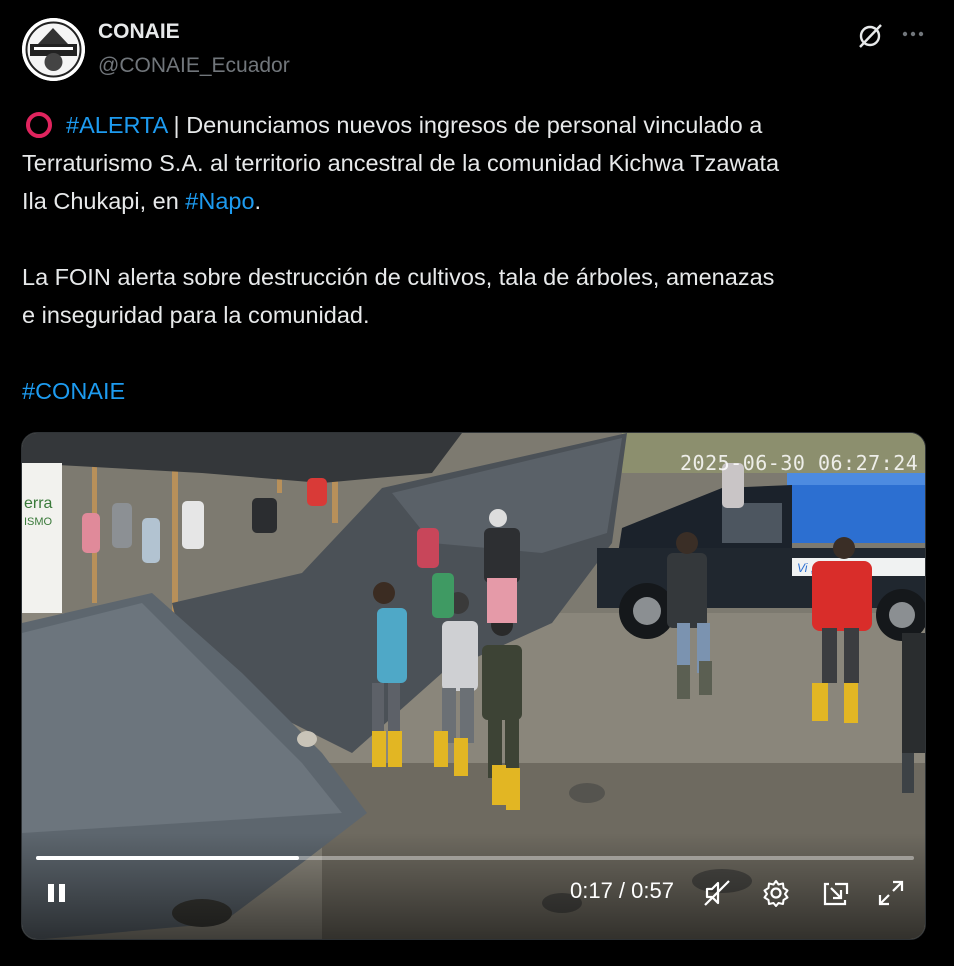 The height and width of the screenshot is (966, 954). What do you see at coordinates (475, 858) in the screenshot?
I see `video-progress-bar` at bounding box center [475, 858].